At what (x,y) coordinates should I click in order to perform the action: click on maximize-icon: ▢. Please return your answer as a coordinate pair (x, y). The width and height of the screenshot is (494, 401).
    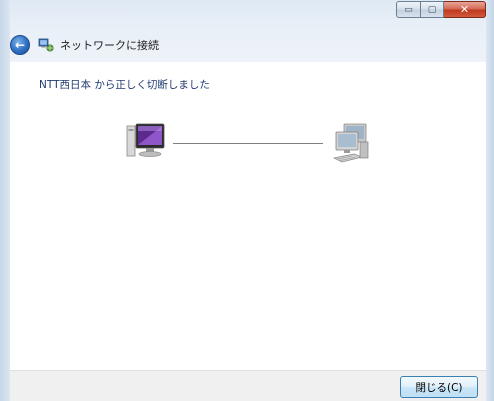
    Looking at the image, I should click on (432, 9).